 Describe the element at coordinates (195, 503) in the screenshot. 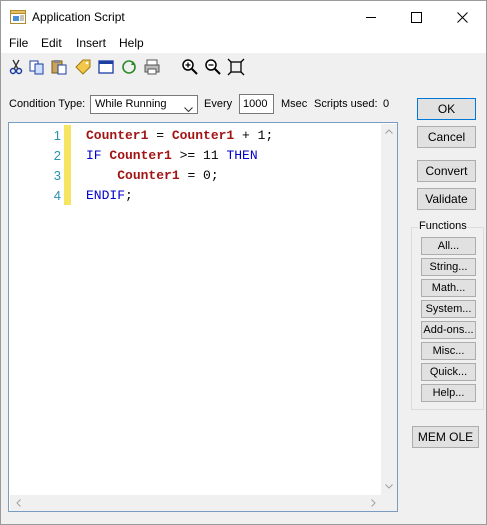

I see `horizontal-scrollbar` at that location.